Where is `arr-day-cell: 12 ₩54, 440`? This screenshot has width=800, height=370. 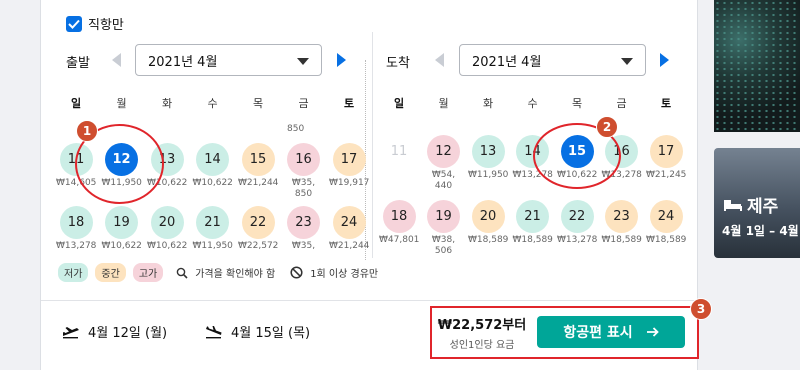 arr-day-cell: 12 ₩54, 440 is located at coordinates (444, 163).